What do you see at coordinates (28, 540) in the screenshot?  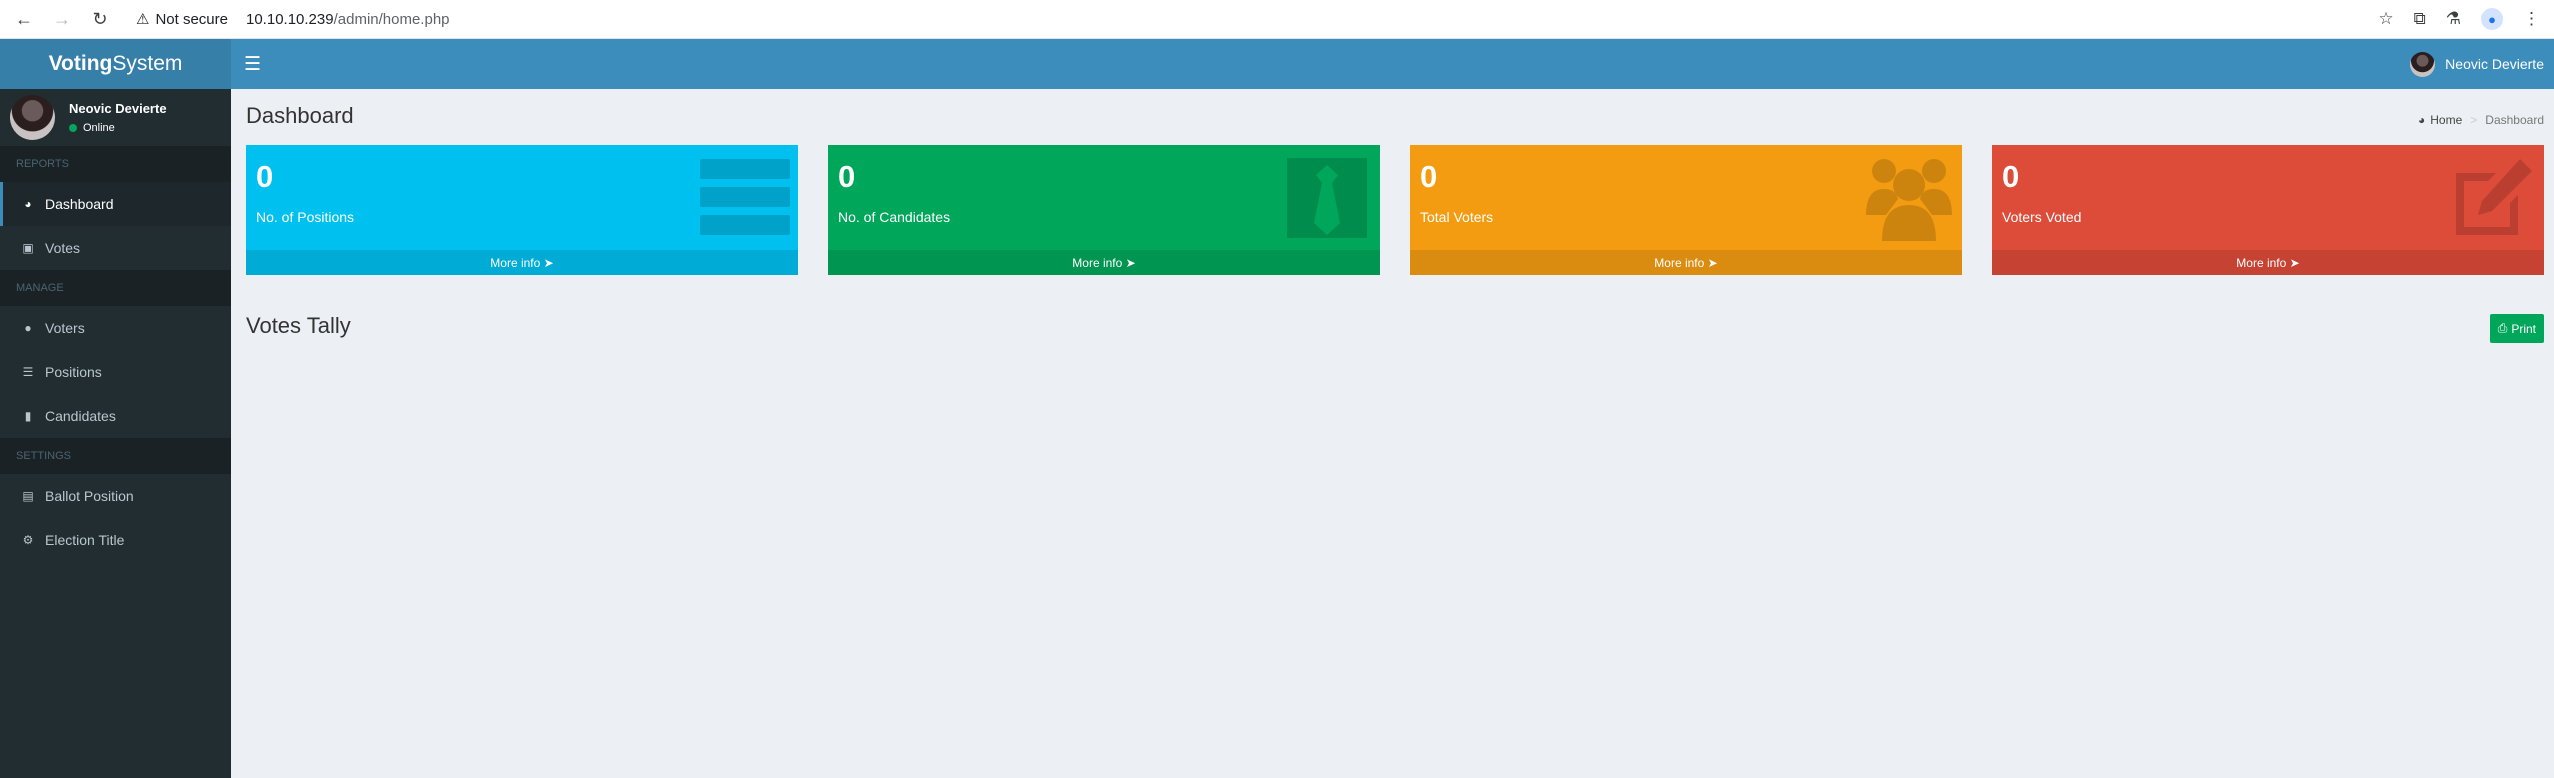 I see `cog-icon: ⚙` at bounding box center [28, 540].